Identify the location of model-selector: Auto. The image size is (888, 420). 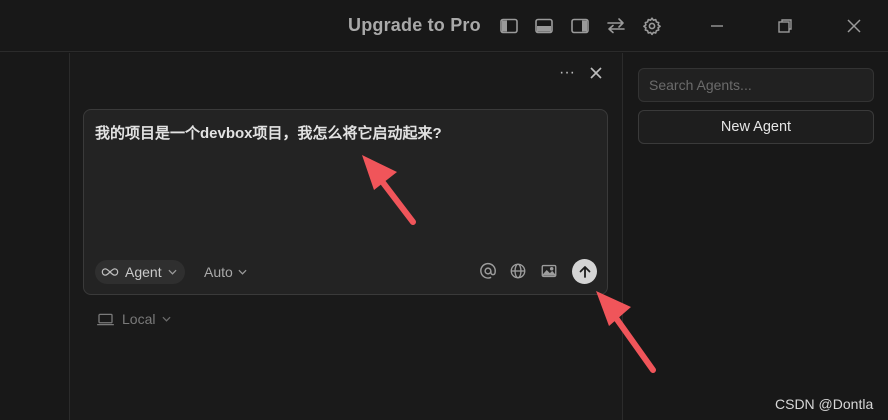
(225, 272).